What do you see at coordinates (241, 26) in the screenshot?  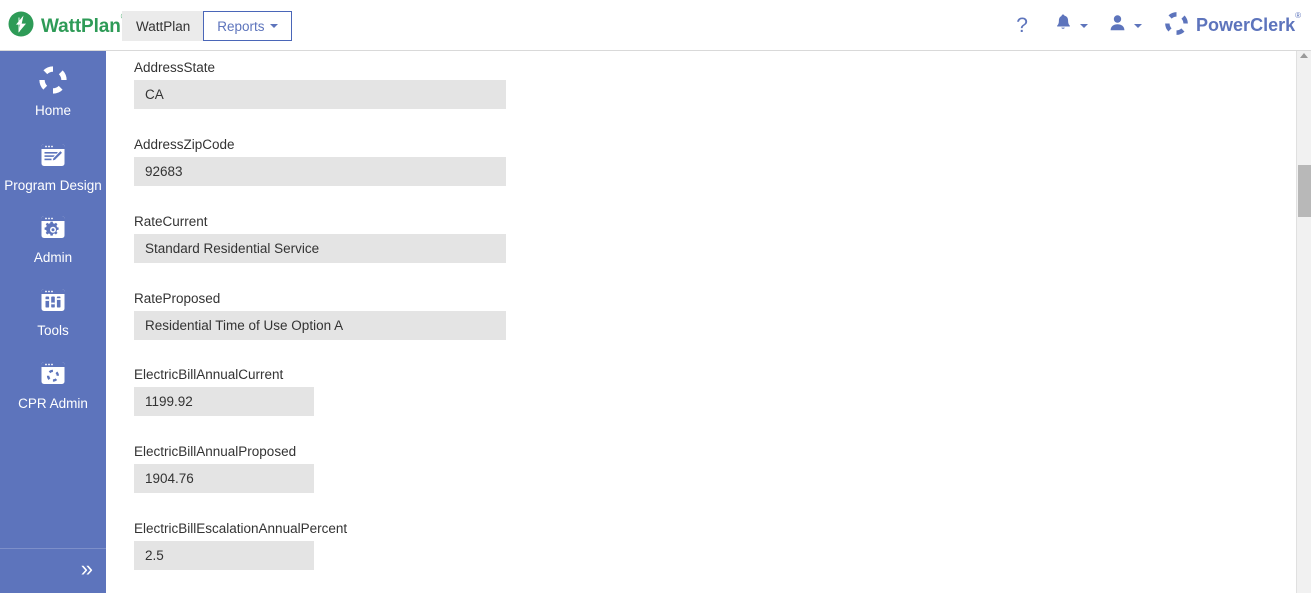 I see `tab-reports-label: Reports` at bounding box center [241, 26].